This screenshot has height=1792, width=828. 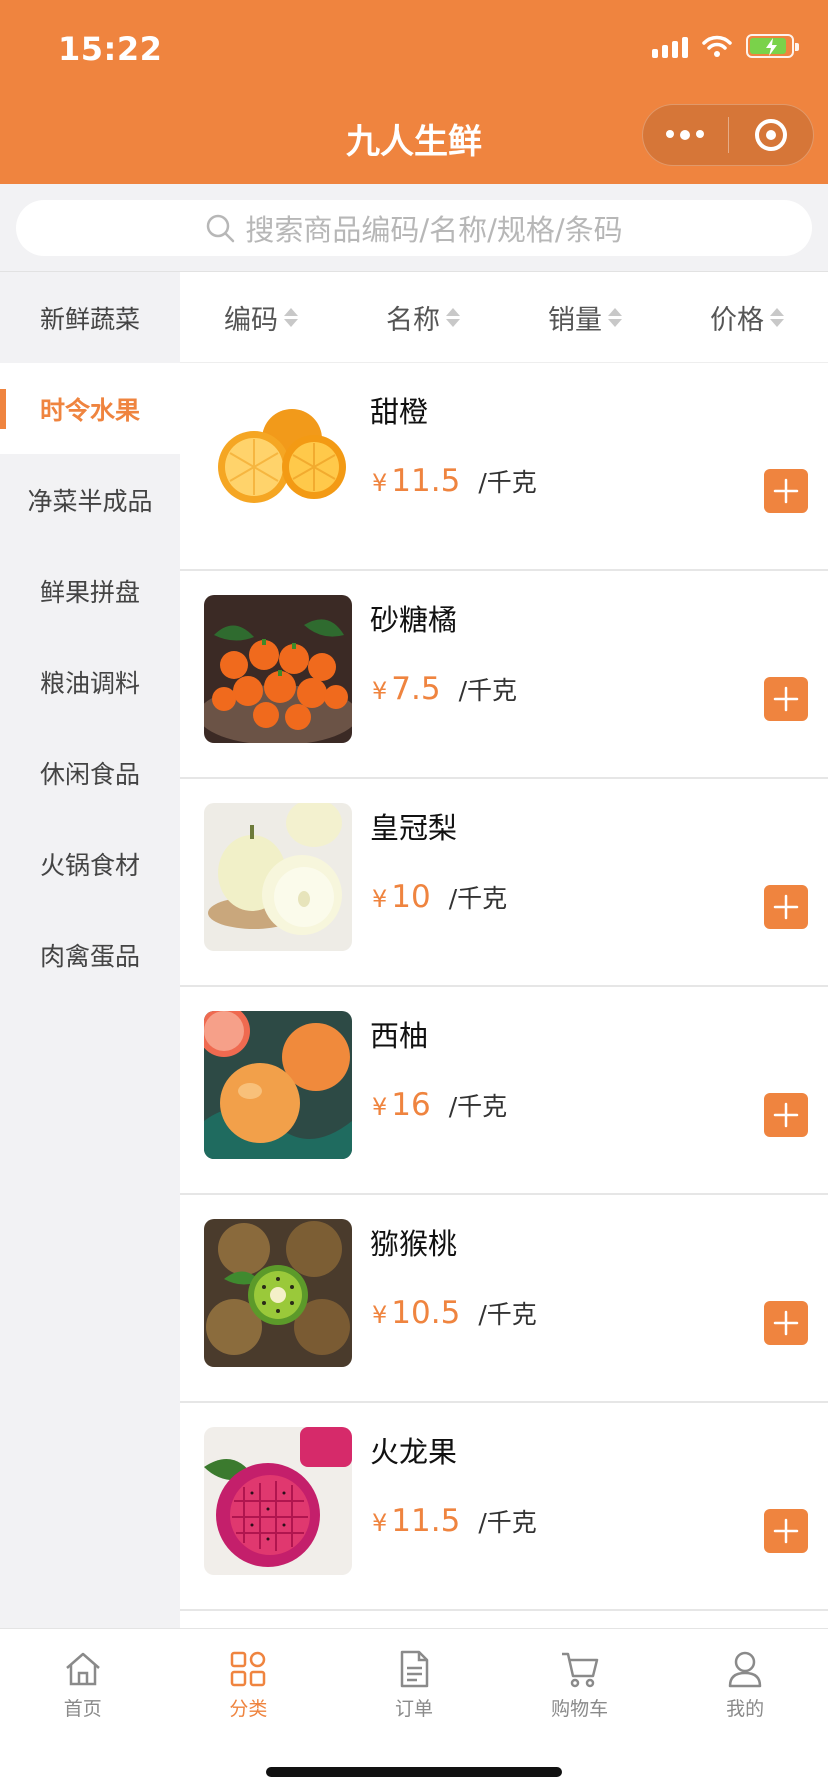 I want to click on sort-by-code: 编码, so click(x=261, y=317).